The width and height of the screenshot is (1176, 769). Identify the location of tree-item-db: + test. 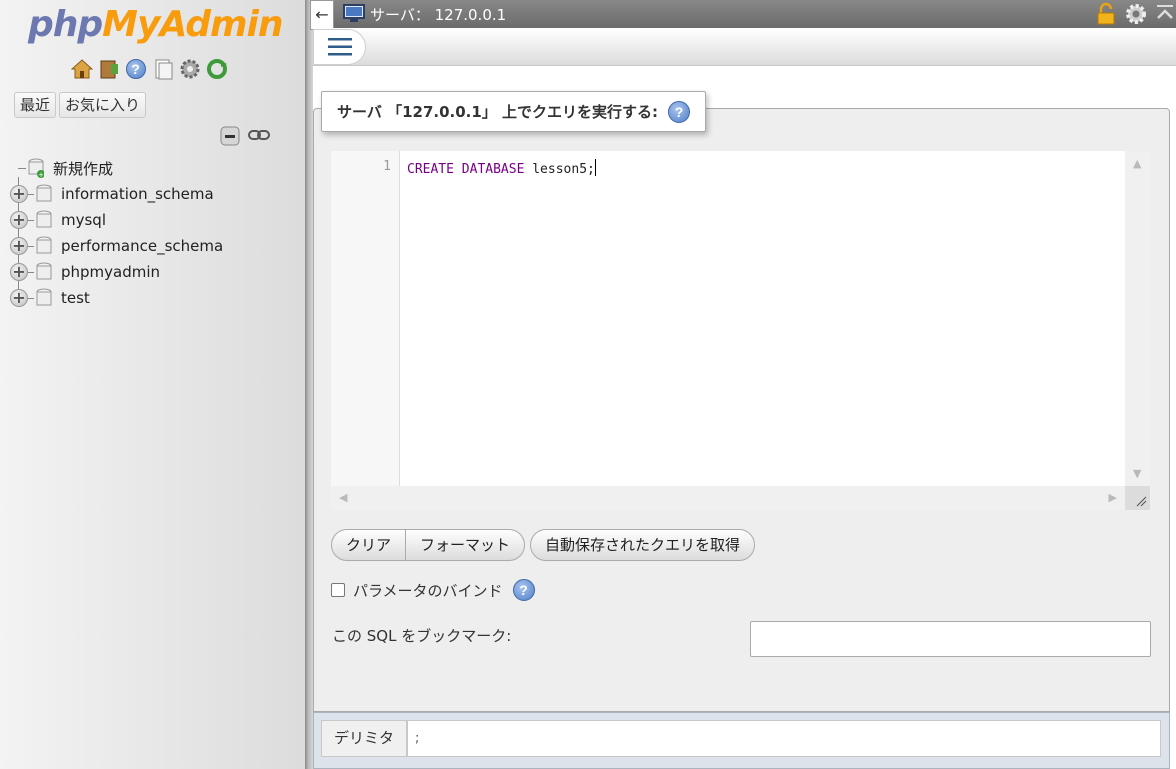
(155, 298).